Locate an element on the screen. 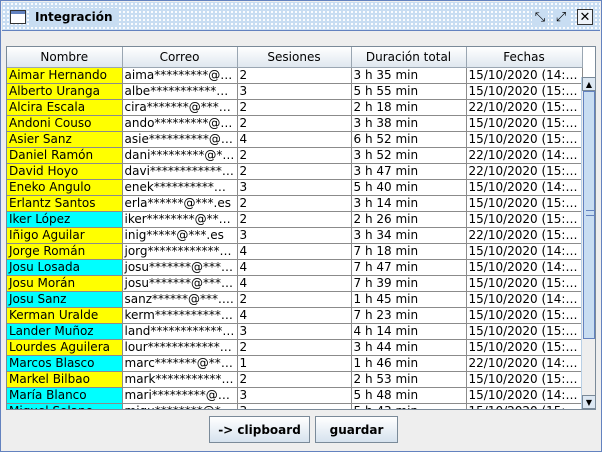 Image resolution: width=602 pixels, height=452 pixels. cell-nombre: Eneko Angulo is located at coordinates (65, 187).